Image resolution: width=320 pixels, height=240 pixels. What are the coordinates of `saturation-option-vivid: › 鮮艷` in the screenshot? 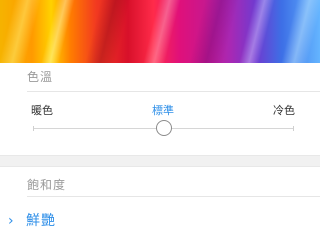 It's located at (32, 221).